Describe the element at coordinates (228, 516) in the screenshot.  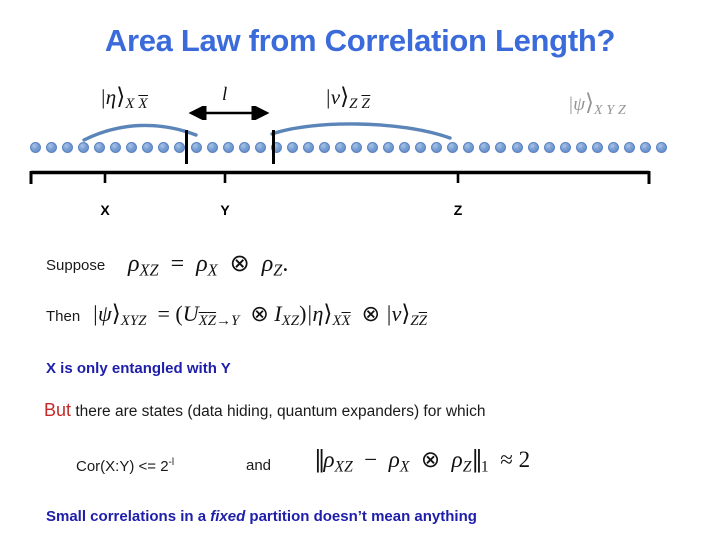
I see `conclusion-emphasis: fixed` at that location.